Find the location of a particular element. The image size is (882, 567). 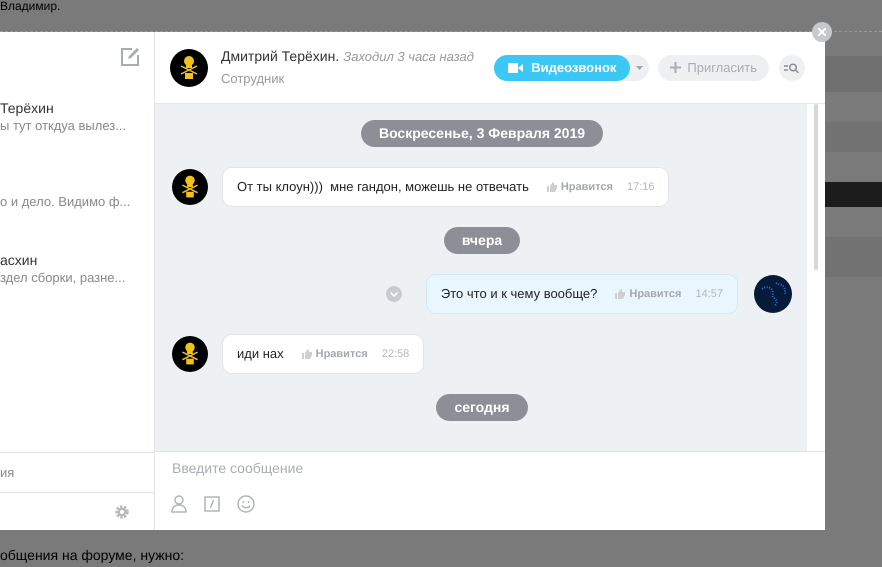

message-menu-button is located at coordinates (394, 294).